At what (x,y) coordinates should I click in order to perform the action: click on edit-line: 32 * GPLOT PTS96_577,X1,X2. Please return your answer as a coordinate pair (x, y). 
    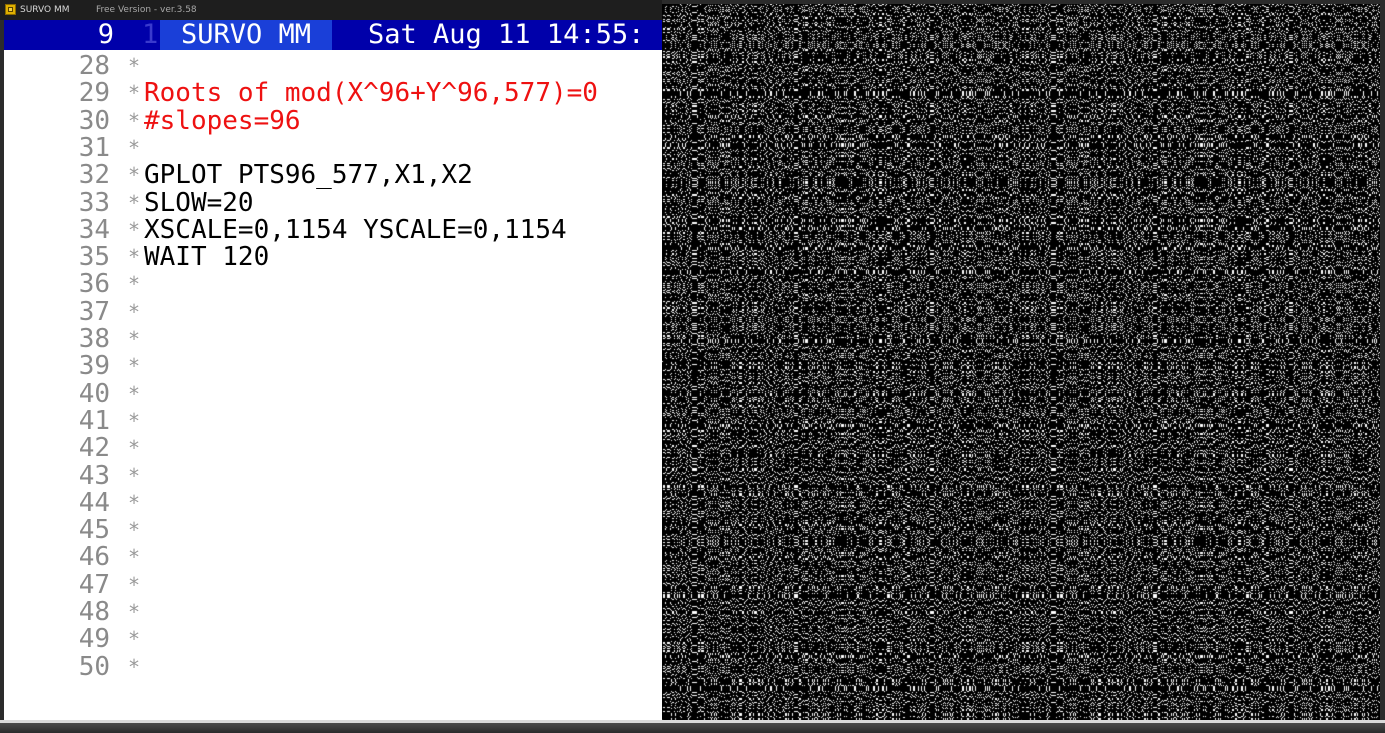
    Looking at the image, I should click on (333, 175).